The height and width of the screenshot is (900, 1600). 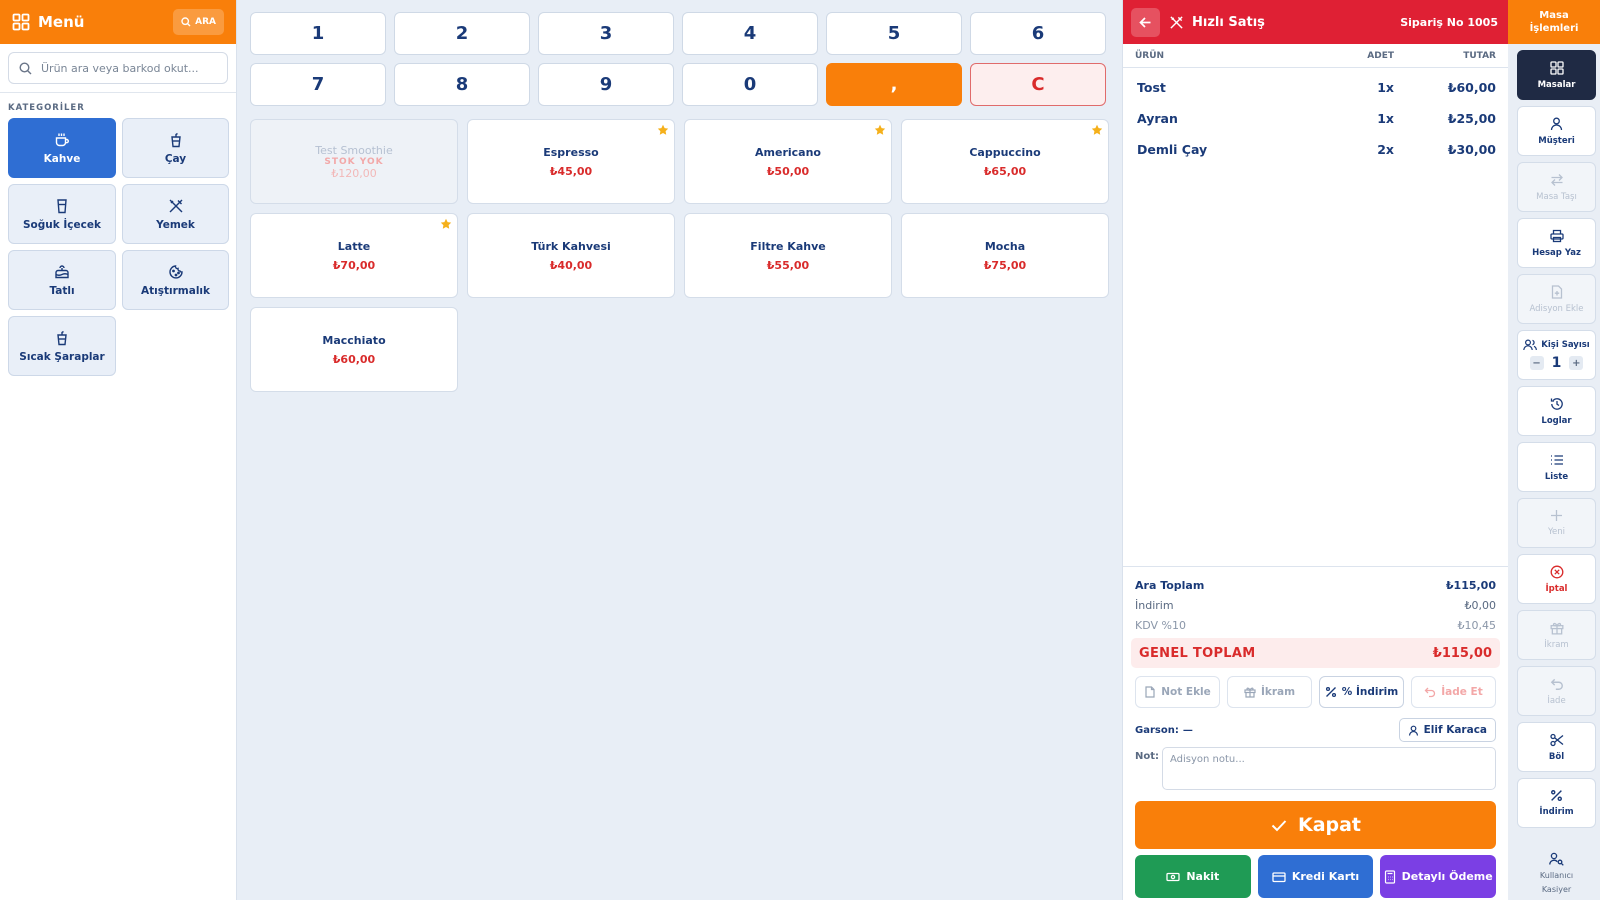 I want to click on current-user: Kullanıcı Kasiyer, so click(x=1556, y=872).